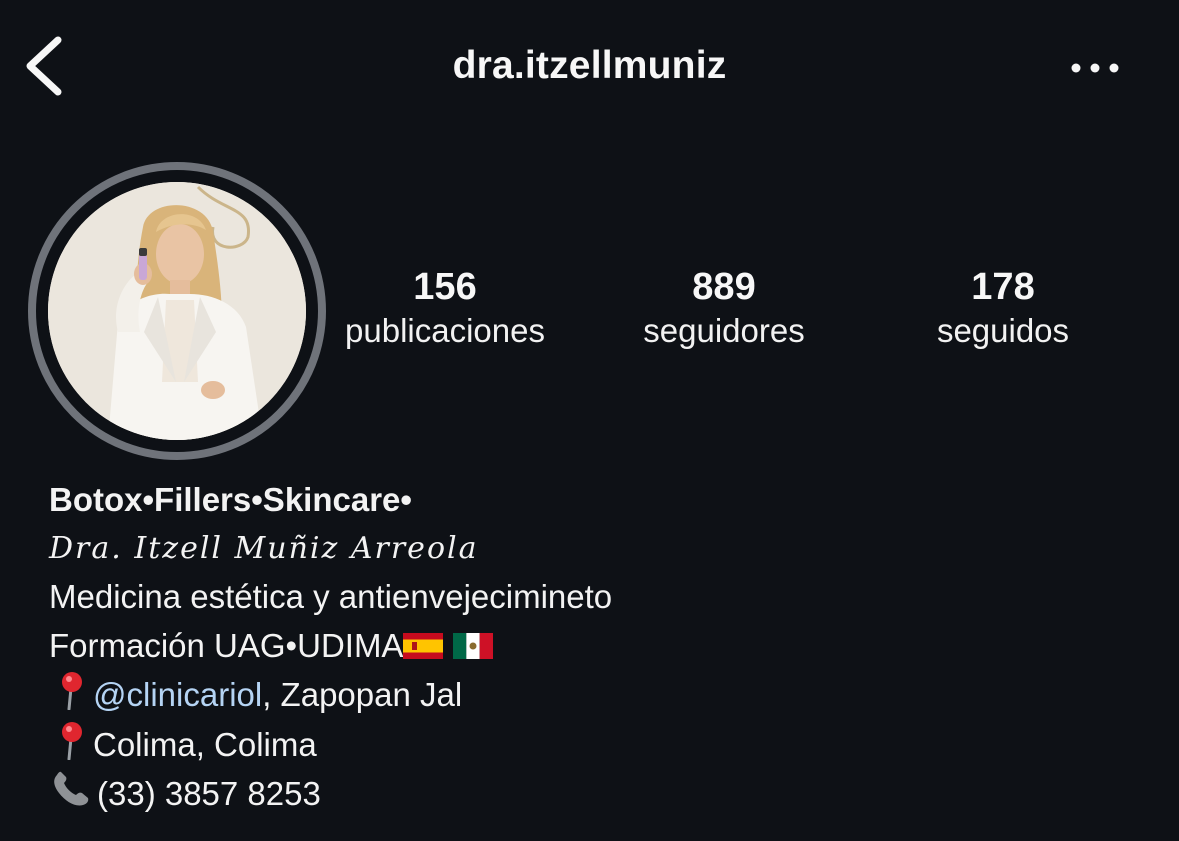 This screenshot has height=841, width=1179. What do you see at coordinates (724, 330) in the screenshot?
I see `followers-label: seguidores` at bounding box center [724, 330].